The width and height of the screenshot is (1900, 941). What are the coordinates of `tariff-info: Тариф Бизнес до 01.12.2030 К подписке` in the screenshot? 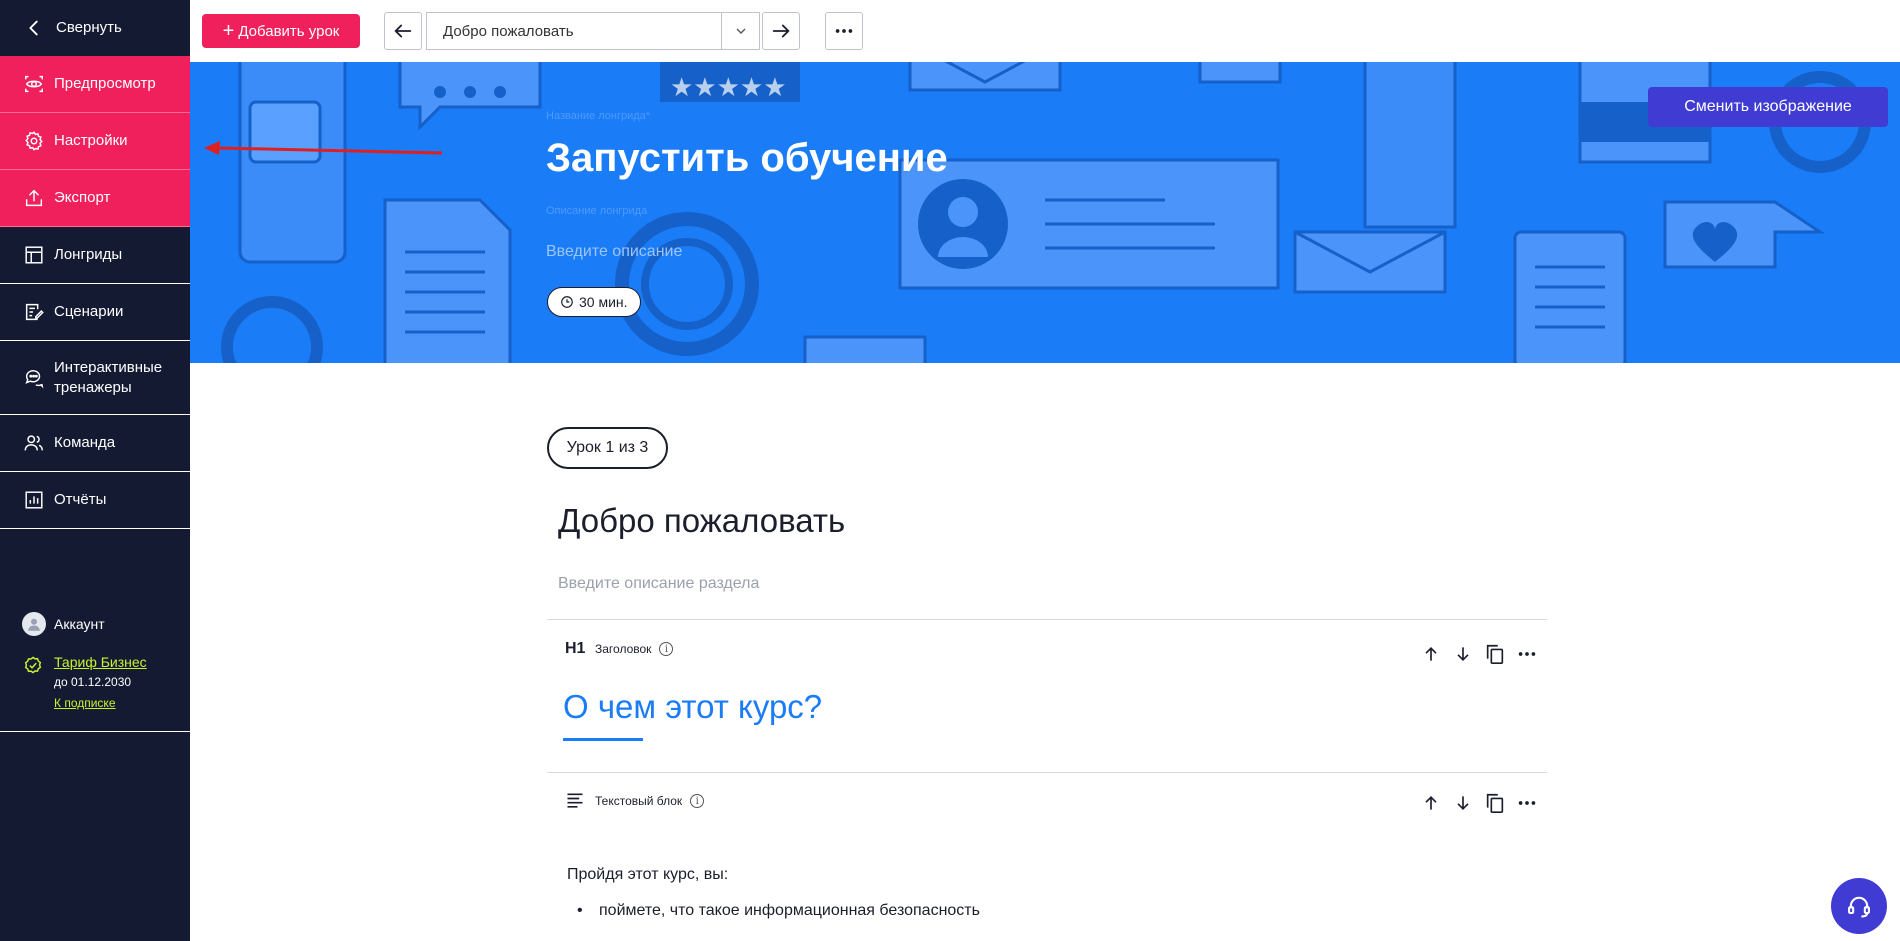 It's located at (84, 682).